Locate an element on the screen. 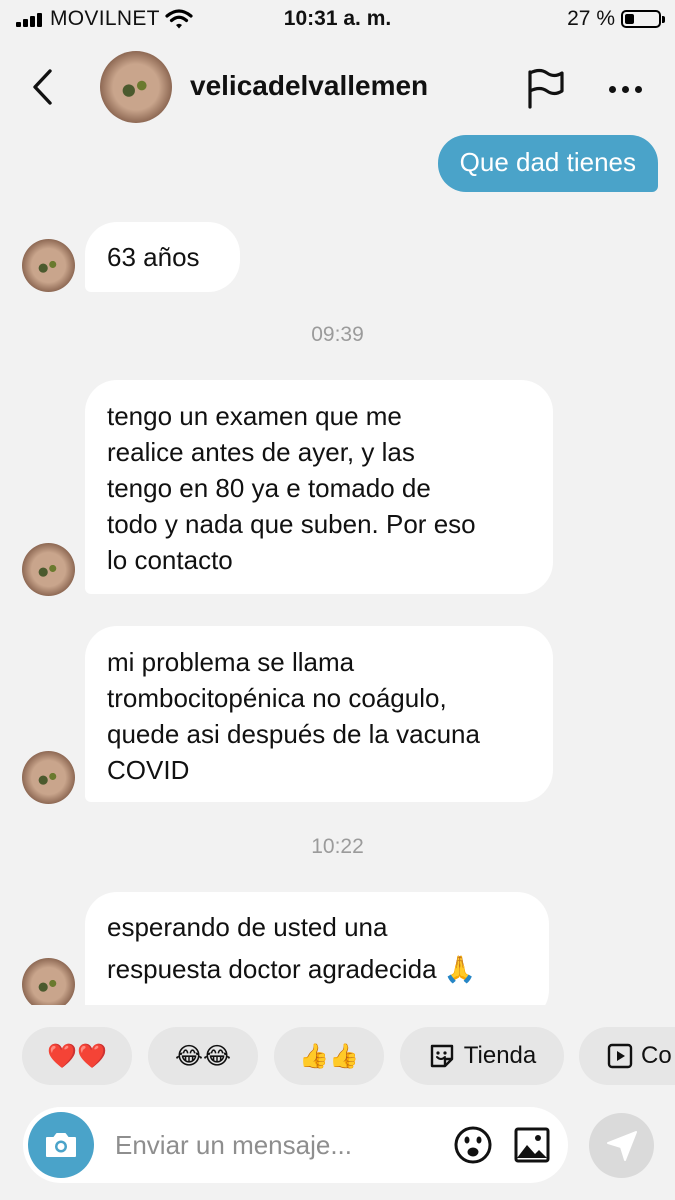  quick-reply-laugh: 😂😂 is located at coordinates (203, 1056).